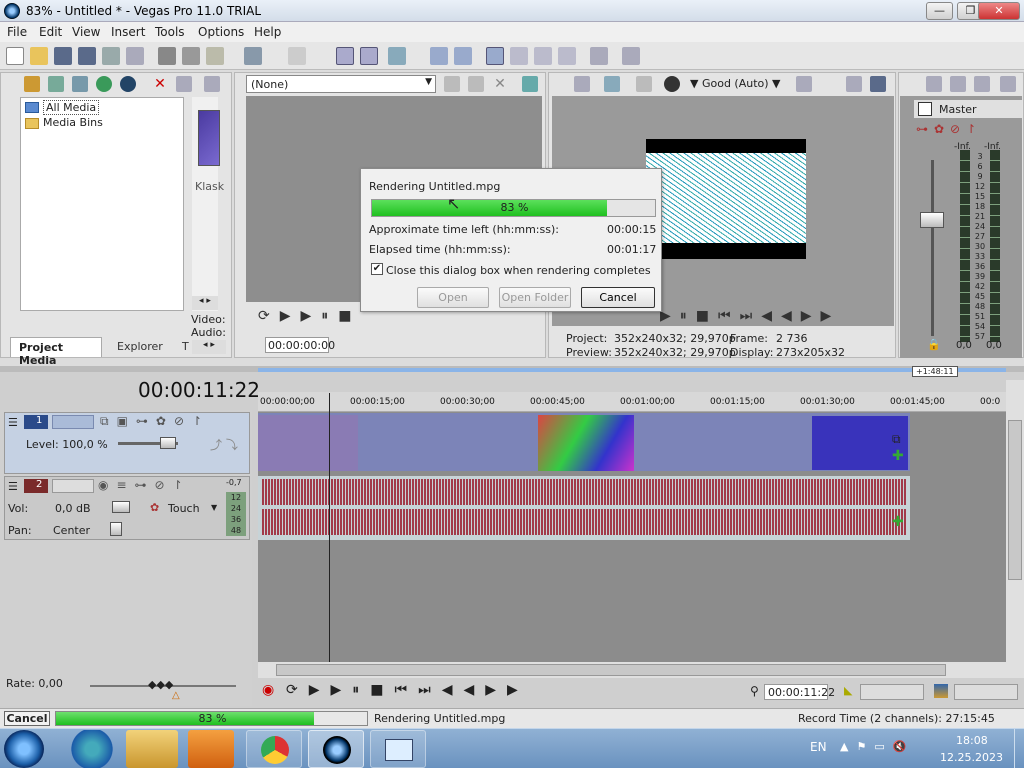 The image size is (1024, 768). Describe the element at coordinates (932, 220) in the screenshot. I see `master-fader` at that location.